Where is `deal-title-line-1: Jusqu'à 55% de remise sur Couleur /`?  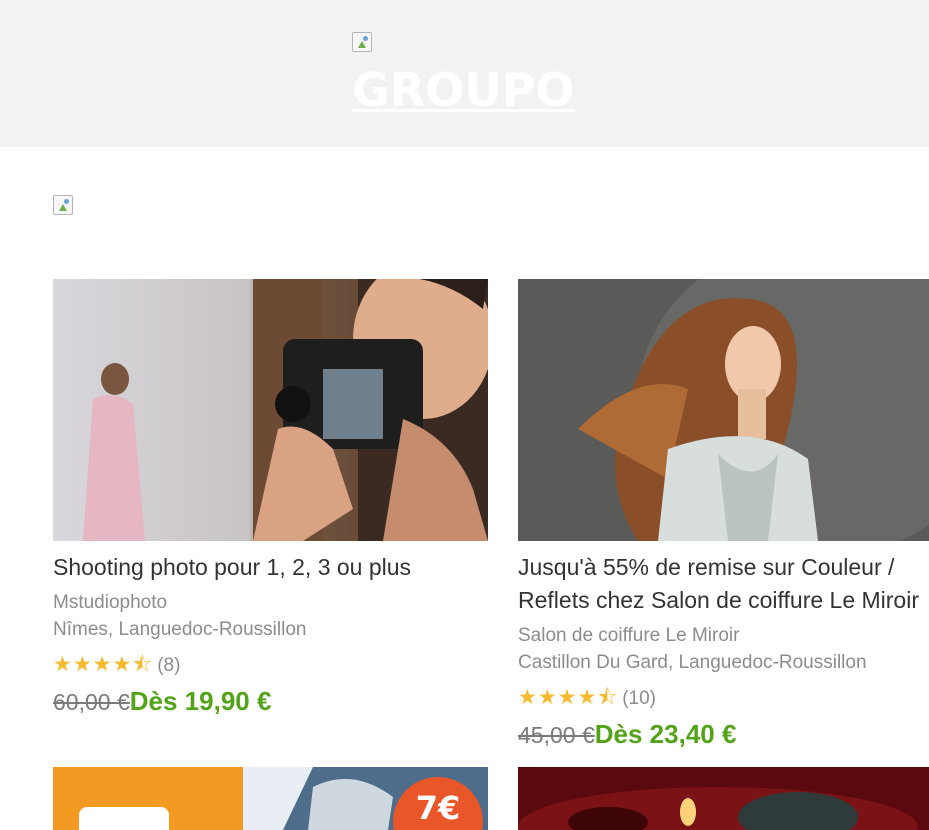
deal-title-line-1: Jusqu'à 55% de remise sur Couleur / is located at coordinates (723, 567).